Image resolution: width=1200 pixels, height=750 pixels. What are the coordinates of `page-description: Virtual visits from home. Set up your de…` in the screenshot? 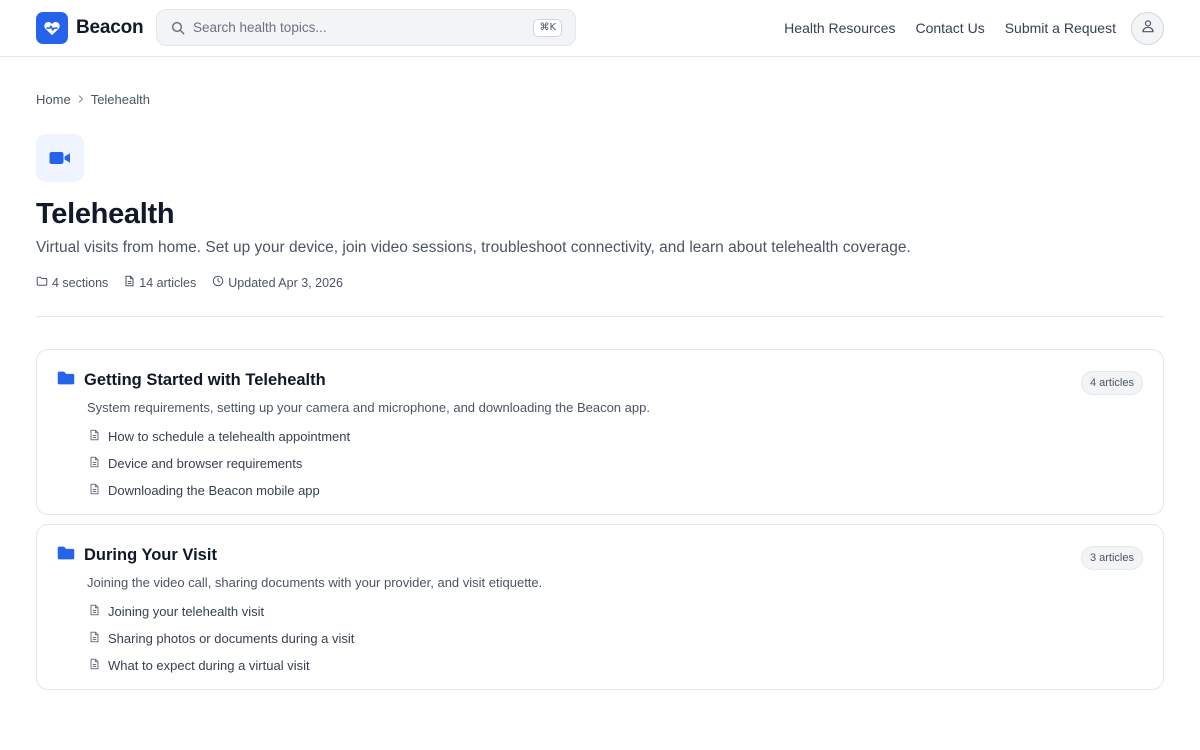 It's located at (473, 247).